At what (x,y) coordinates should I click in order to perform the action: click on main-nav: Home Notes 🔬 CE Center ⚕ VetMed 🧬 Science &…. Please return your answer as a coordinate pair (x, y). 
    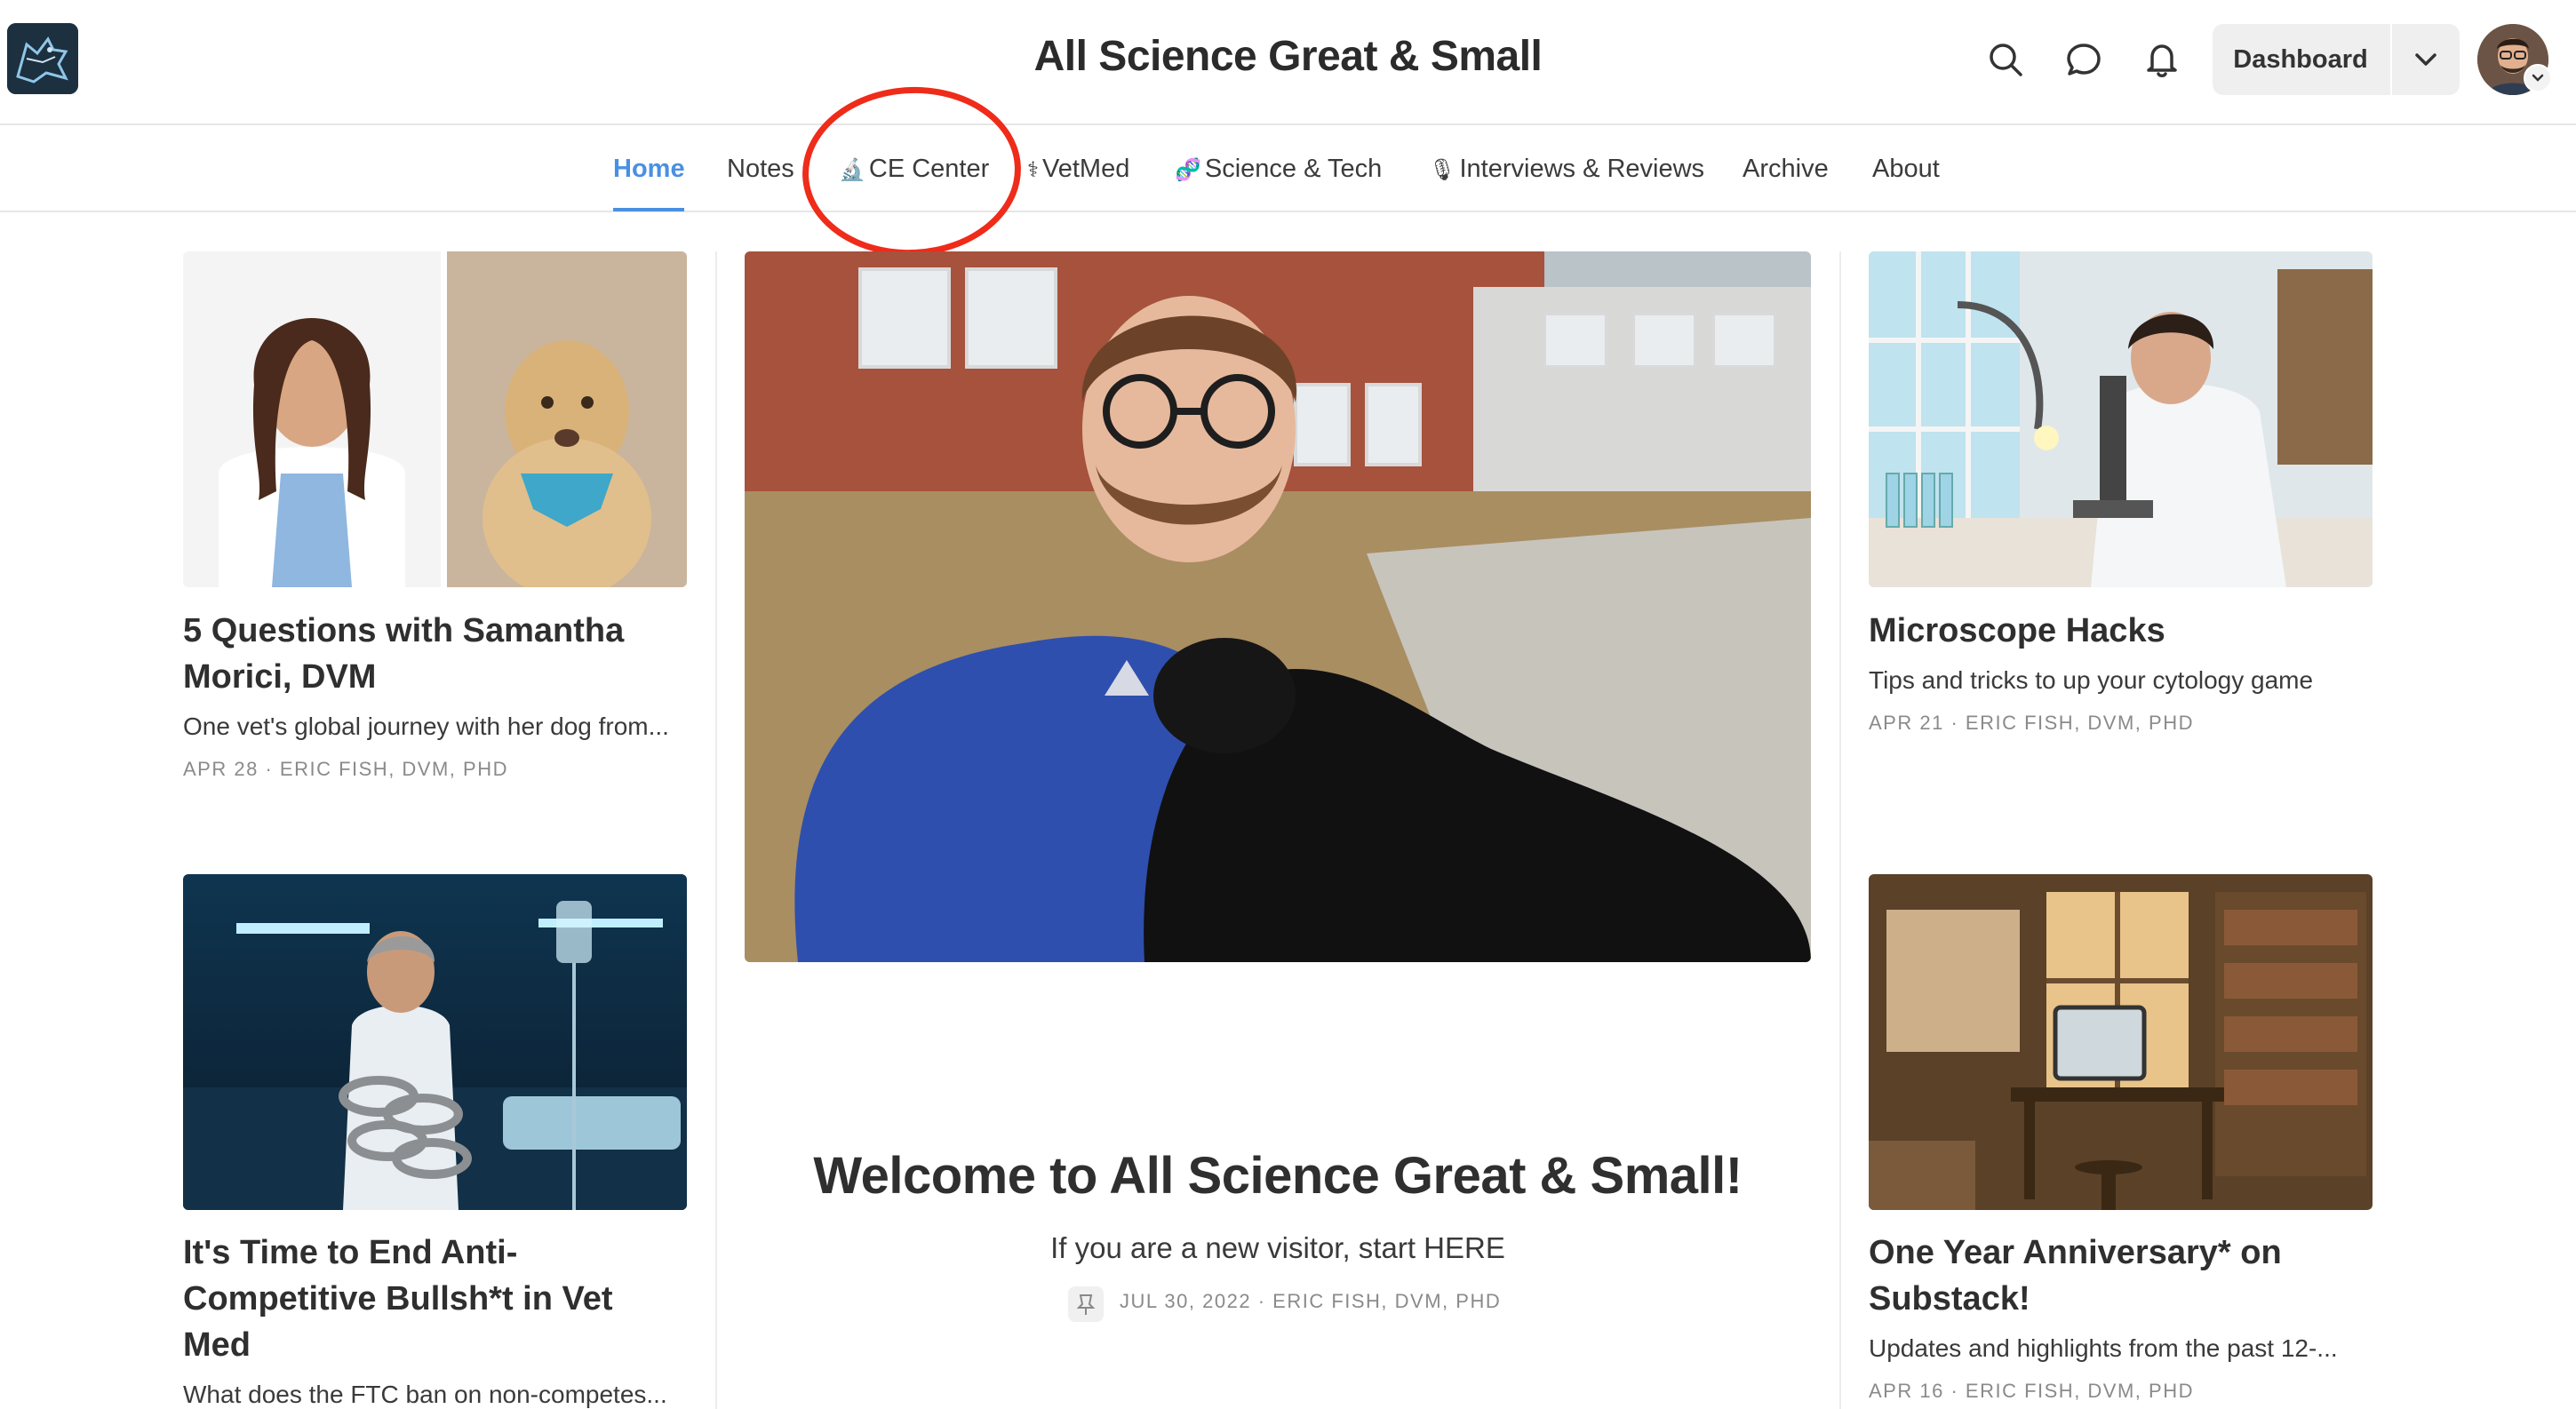
    Looking at the image, I should click on (1288, 167).